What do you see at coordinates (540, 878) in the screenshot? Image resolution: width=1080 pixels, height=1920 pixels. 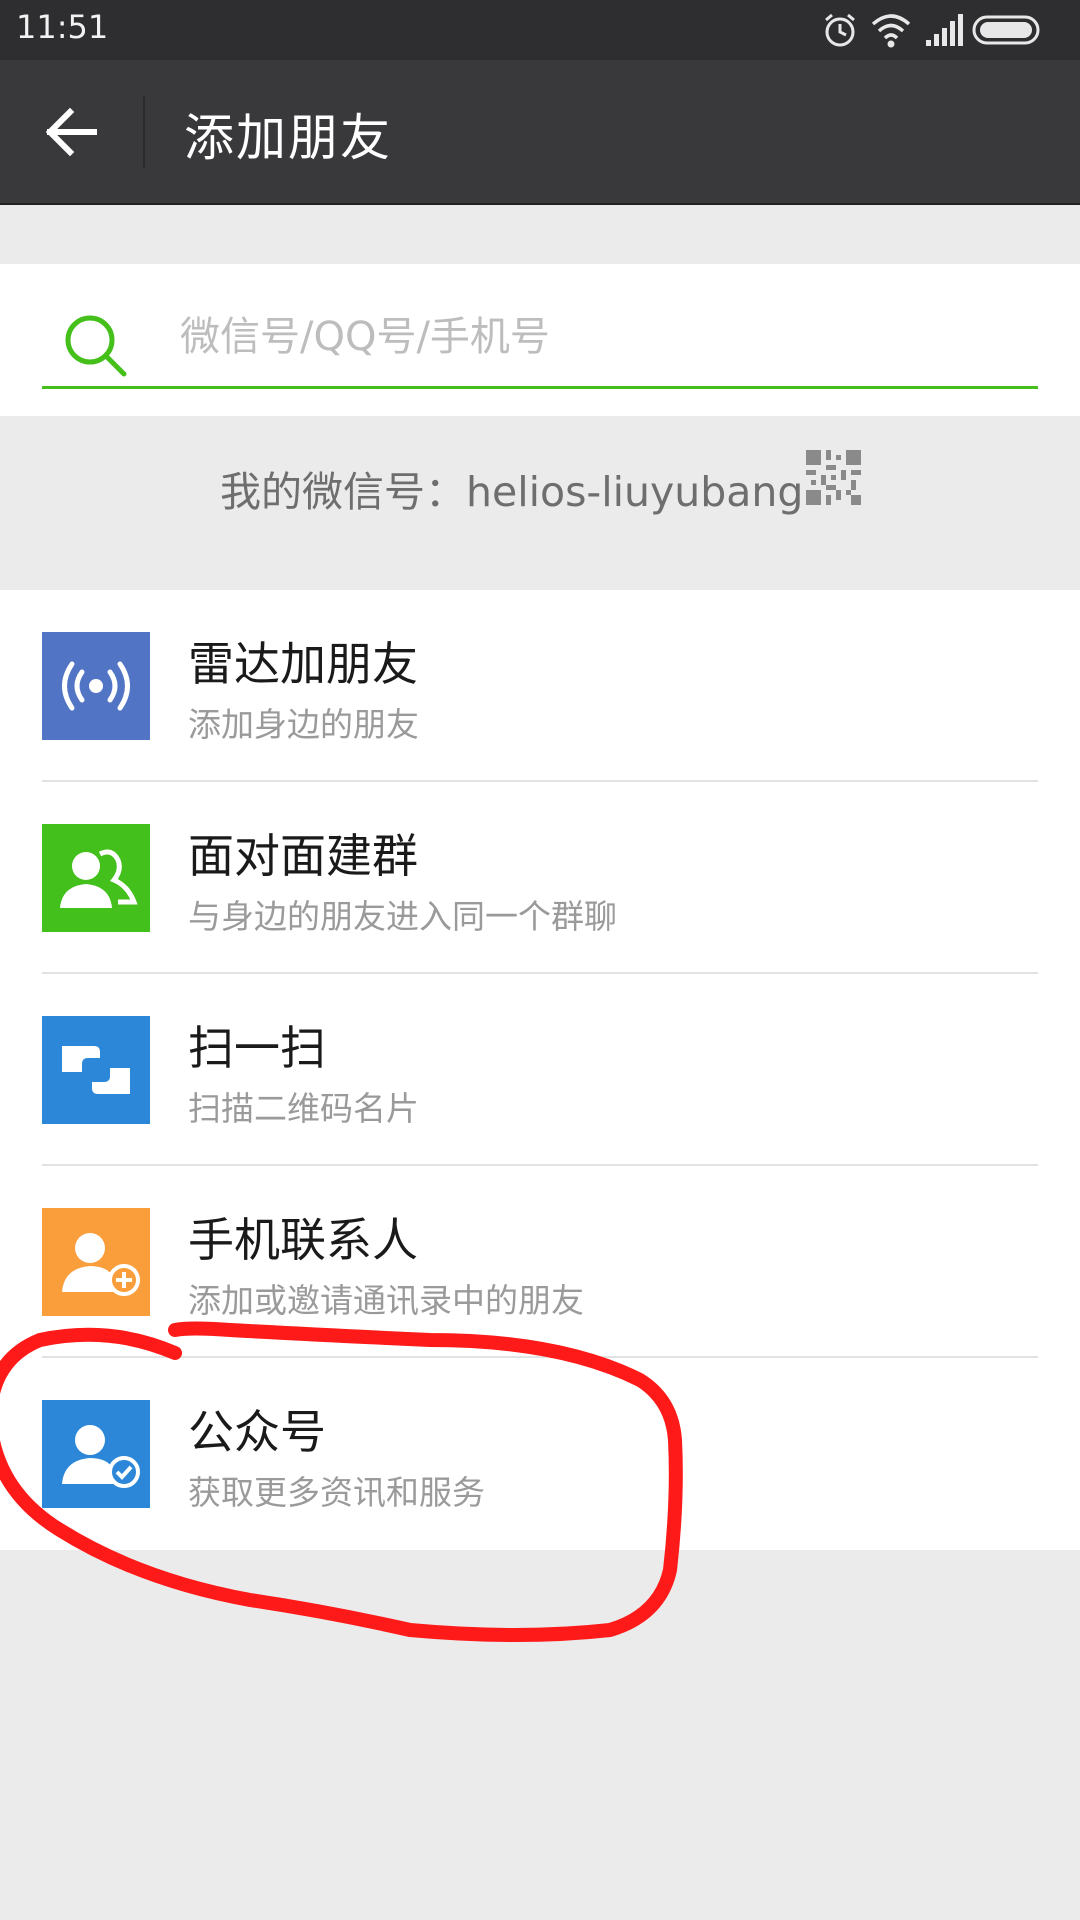 I see `menu-item-face-to-face-group: 面对面建群 与身边的朋友进入同一个群聊` at bounding box center [540, 878].